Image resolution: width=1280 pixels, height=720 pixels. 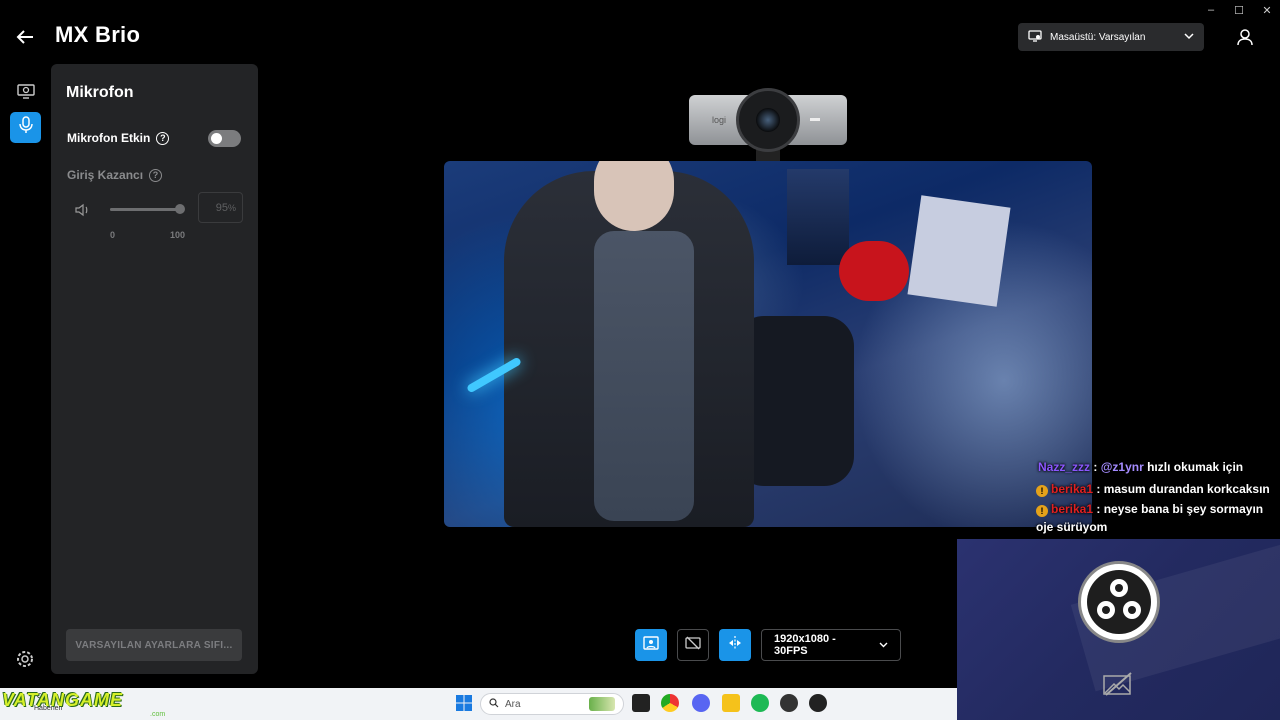 What do you see at coordinates (1119, 602) in the screenshot?
I see `obs-logo-icon` at bounding box center [1119, 602].